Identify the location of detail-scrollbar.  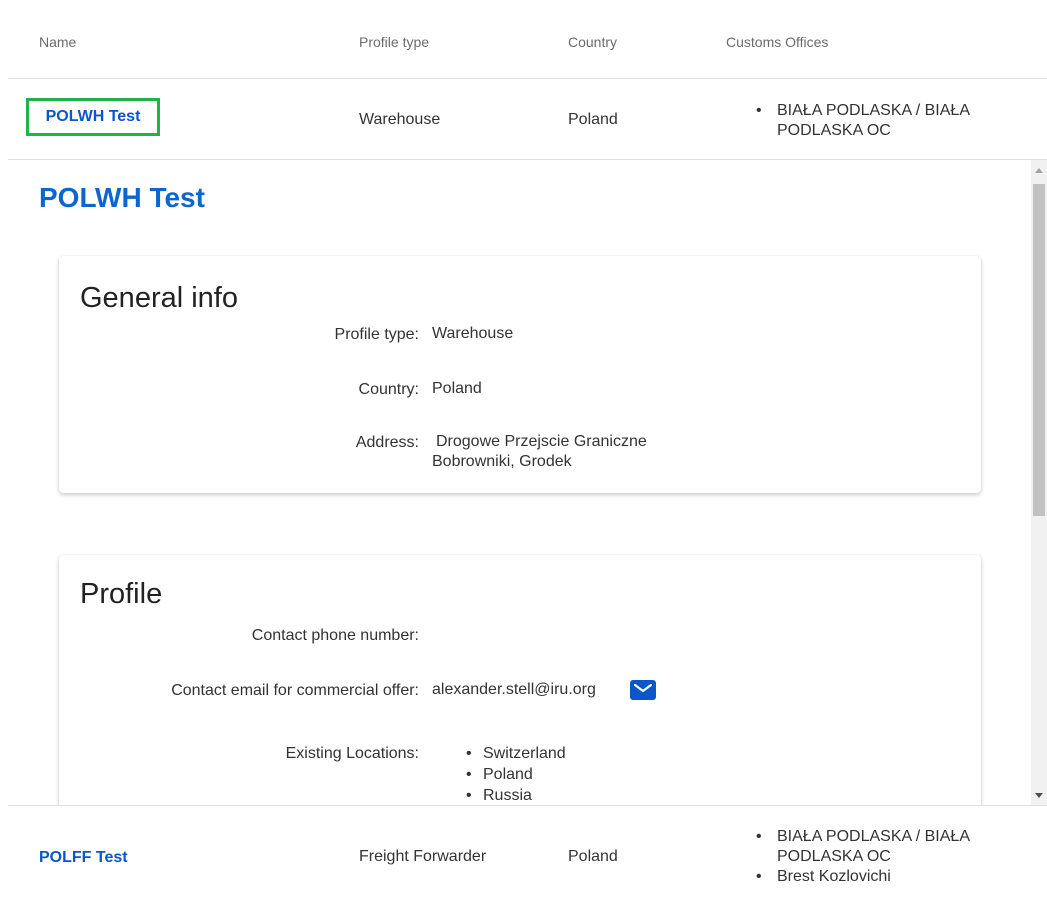
(1039, 482).